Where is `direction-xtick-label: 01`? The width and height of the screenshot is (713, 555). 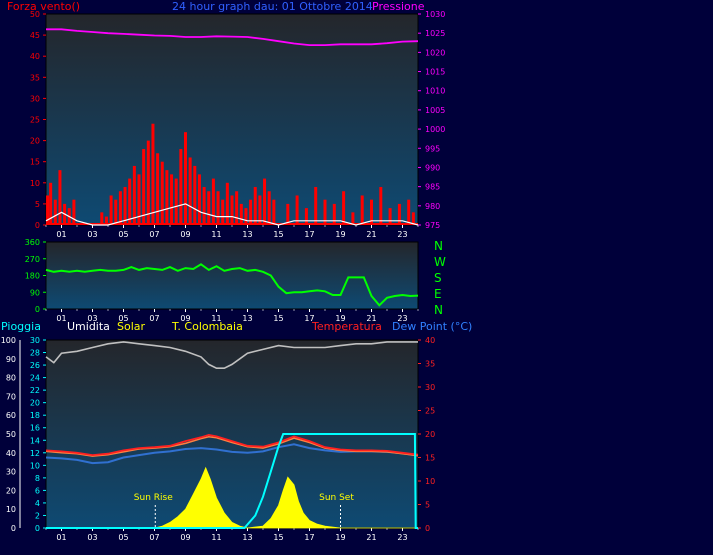 direction-xtick-label: 01 is located at coordinates (61, 318).